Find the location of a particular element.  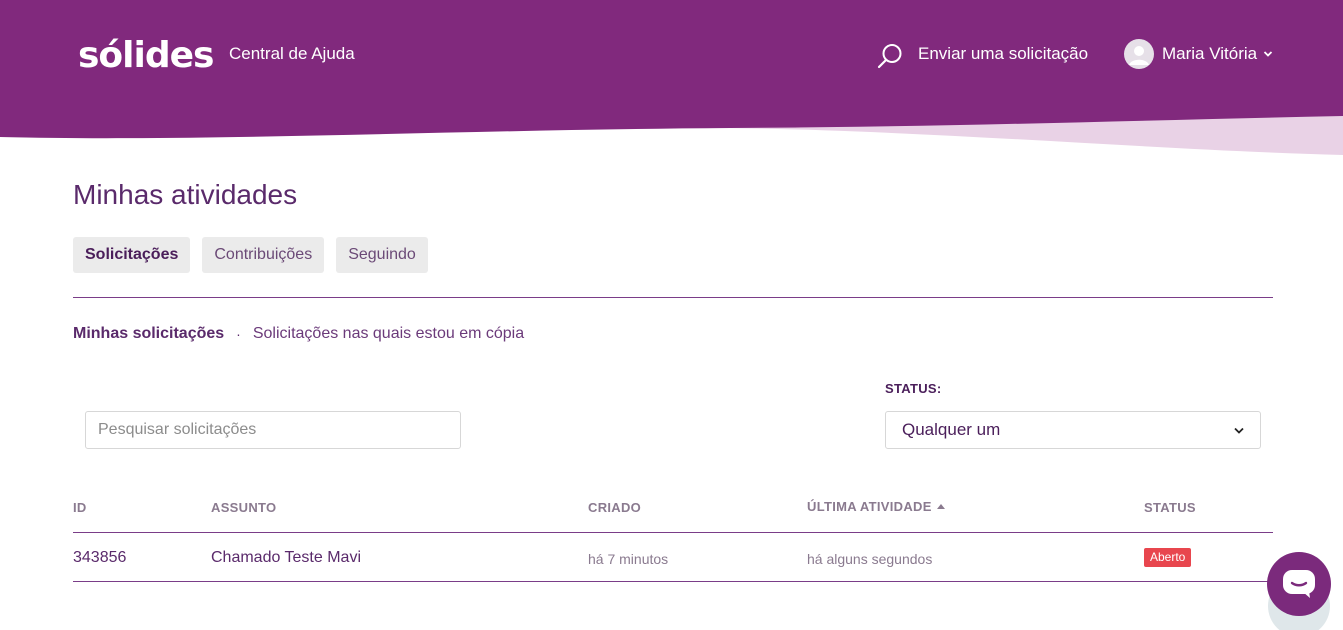

table-row-divider is located at coordinates (673, 581).